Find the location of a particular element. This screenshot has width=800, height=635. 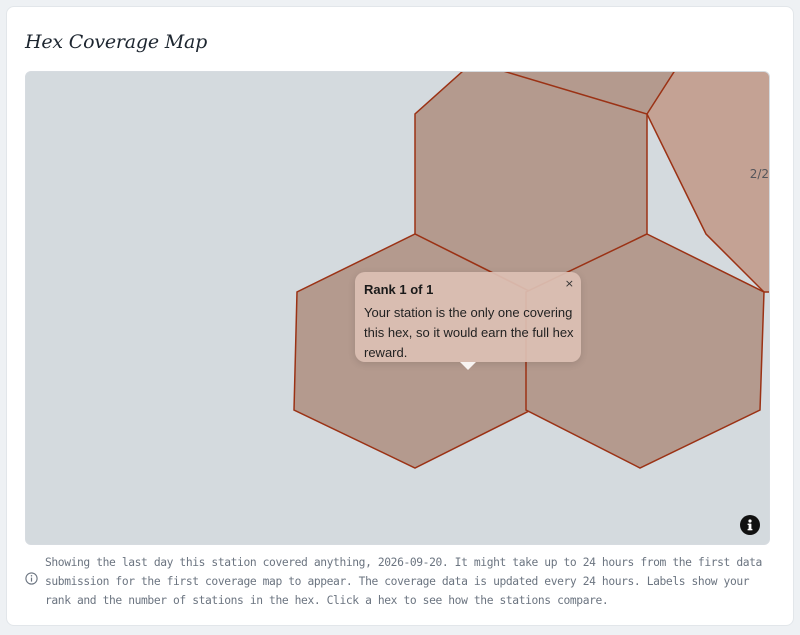

close-icon: × is located at coordinates (569, 283).